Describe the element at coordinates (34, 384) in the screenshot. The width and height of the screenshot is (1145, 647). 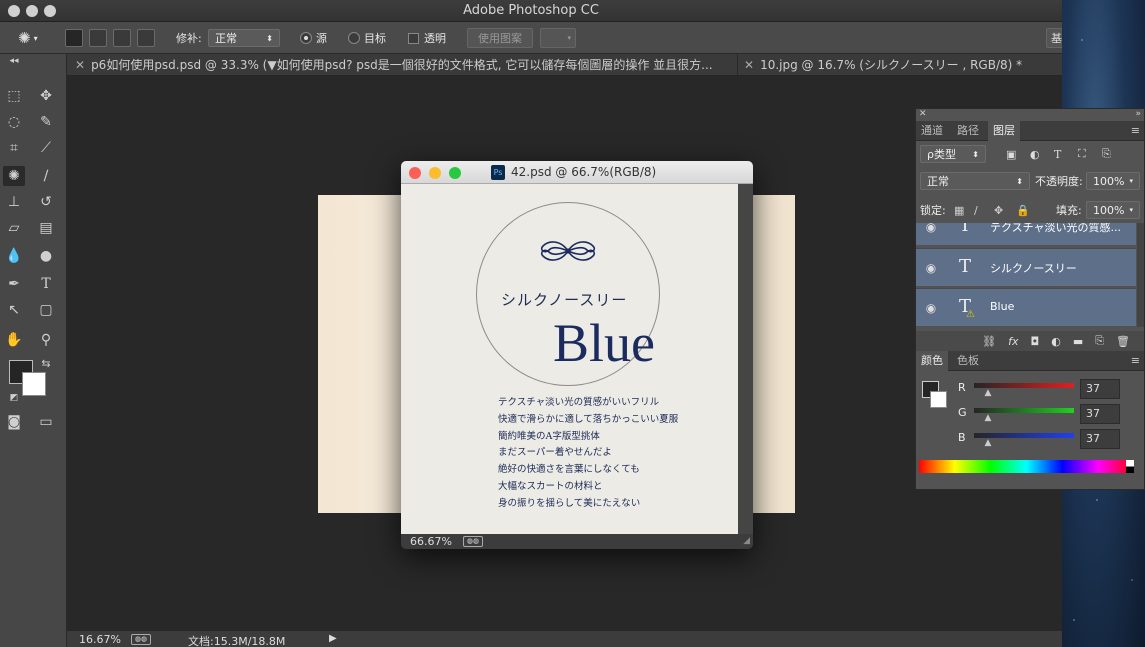
I see `background-color-swatch` at that location.